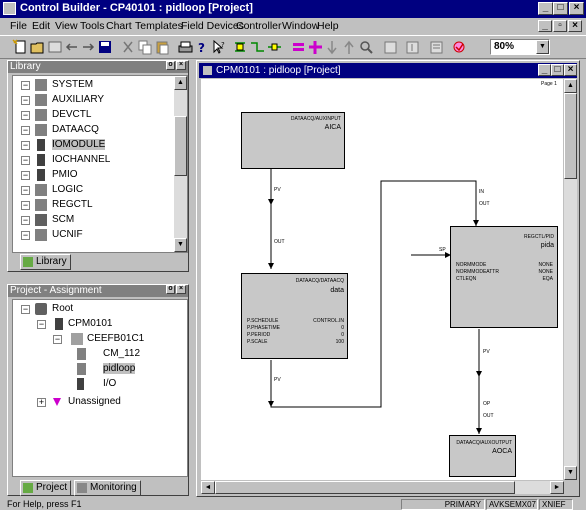 This screenshot has width=586, height=510. What do you see at coordinates (208, 487) in the screenshot?
I see `scroll-left-icon: ◄` at bounding box center [208, 487].